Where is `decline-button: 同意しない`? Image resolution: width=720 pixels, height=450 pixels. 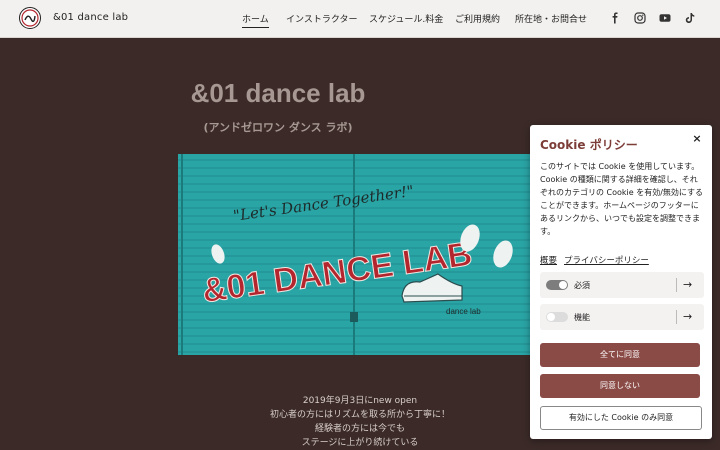
decline-button: 同意しない is located at coordinates (620, 386).